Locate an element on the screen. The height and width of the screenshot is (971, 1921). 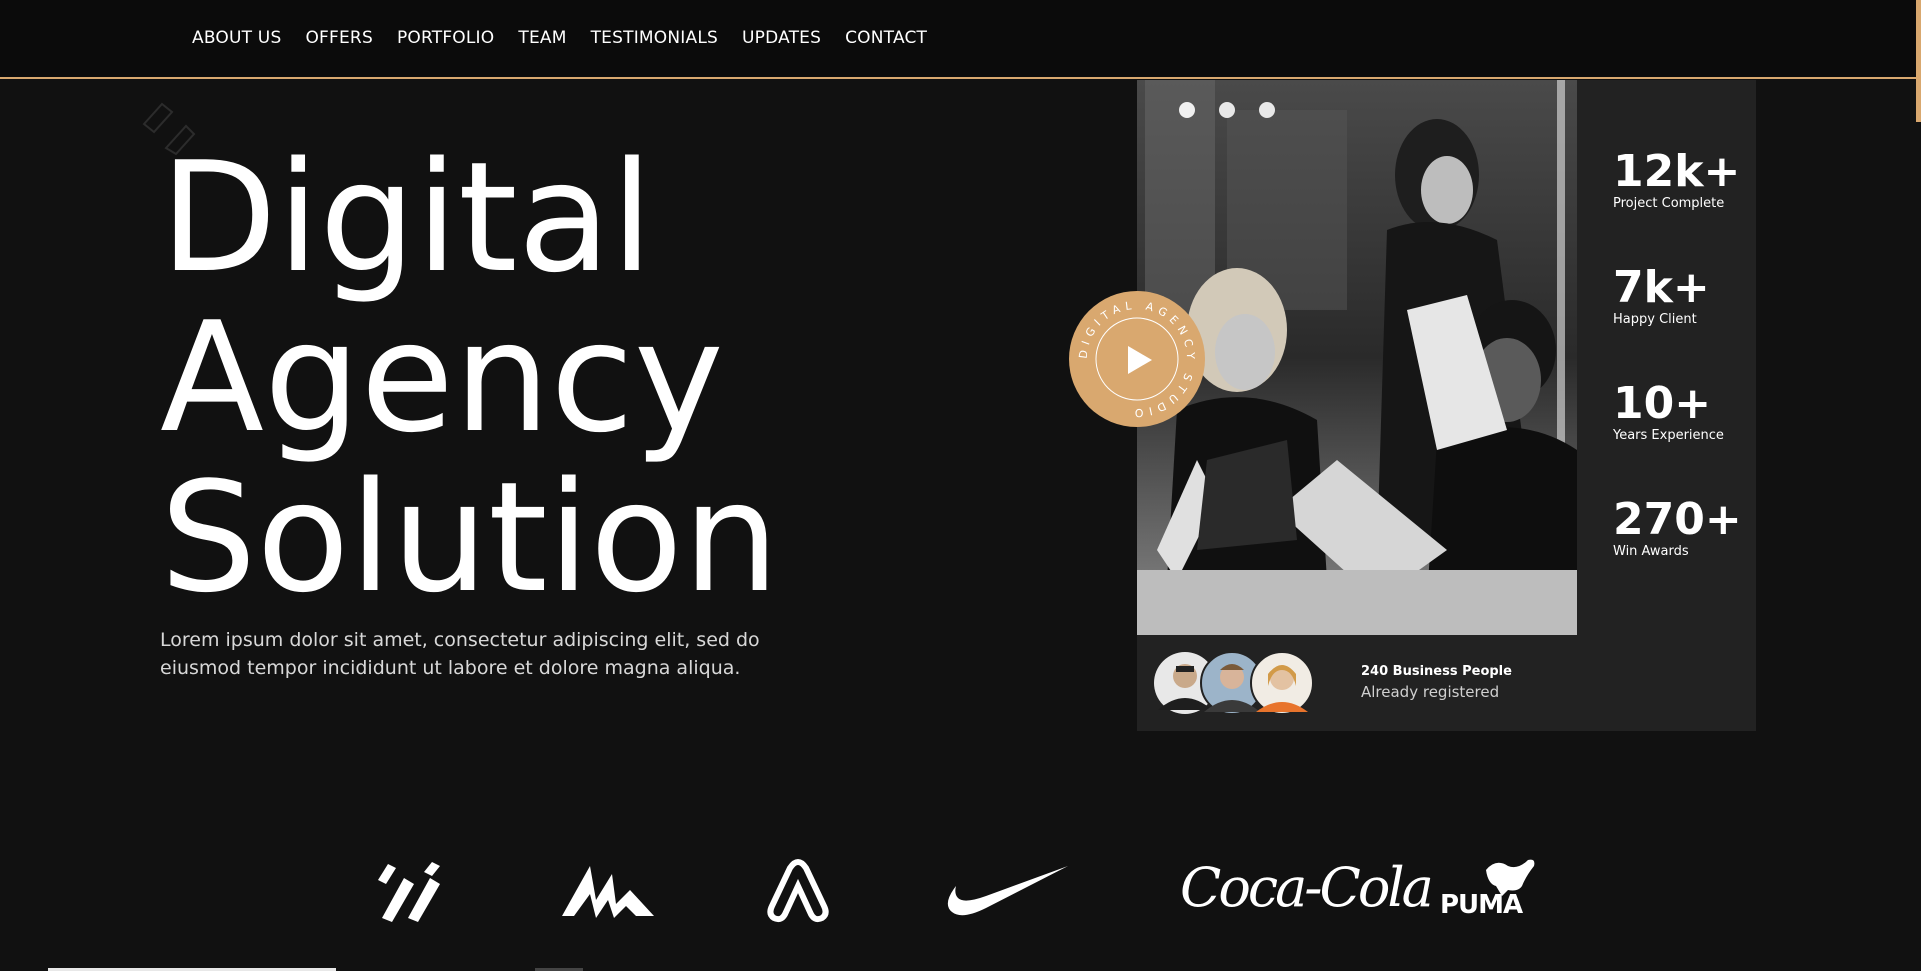
client-logos-row: Coca-Cola PUMA is located at coordinates (958, 900).